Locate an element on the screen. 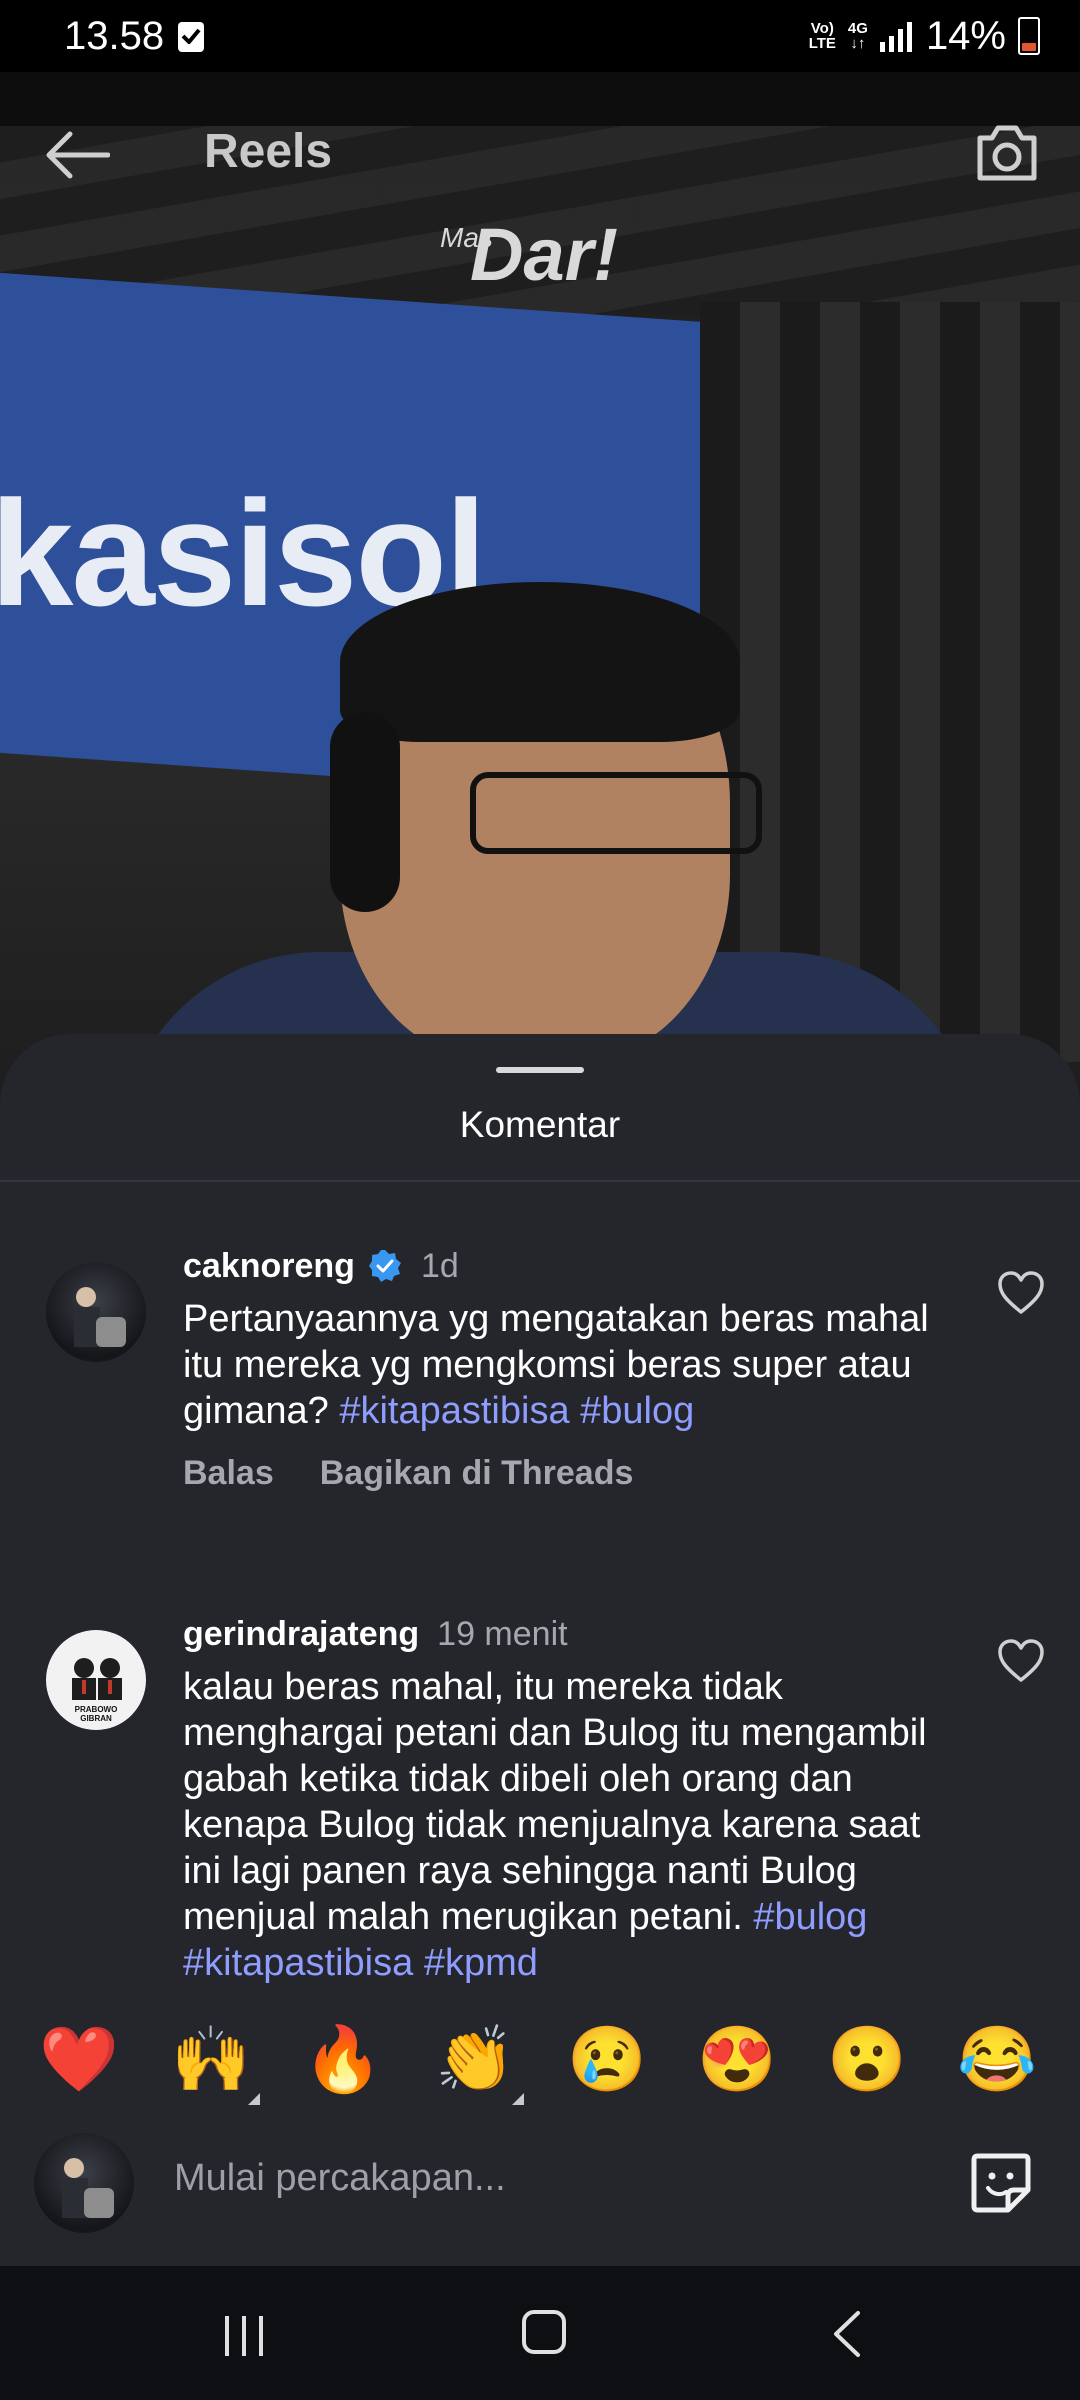 Image resolution: width=1080 pixels, height=2400 pixels. checkbox-notification-icon is located at coordinates (191, 37).